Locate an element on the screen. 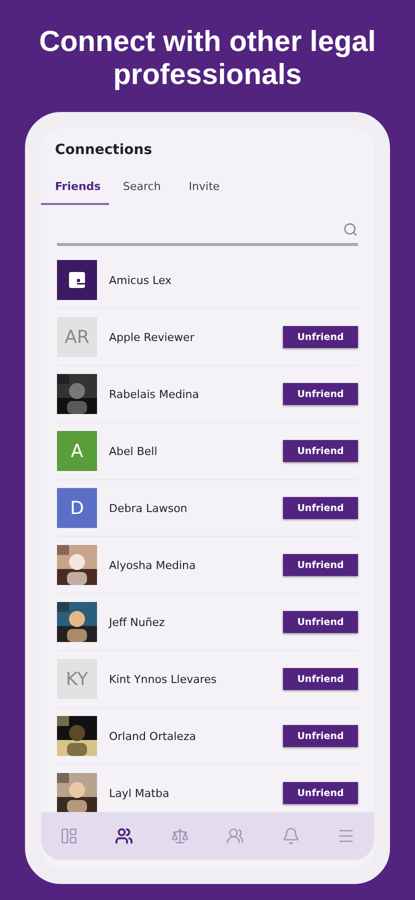 The image size is (415, 900). friend-name: Kint Ynnos Llevares is located at coordinates (163, 679).